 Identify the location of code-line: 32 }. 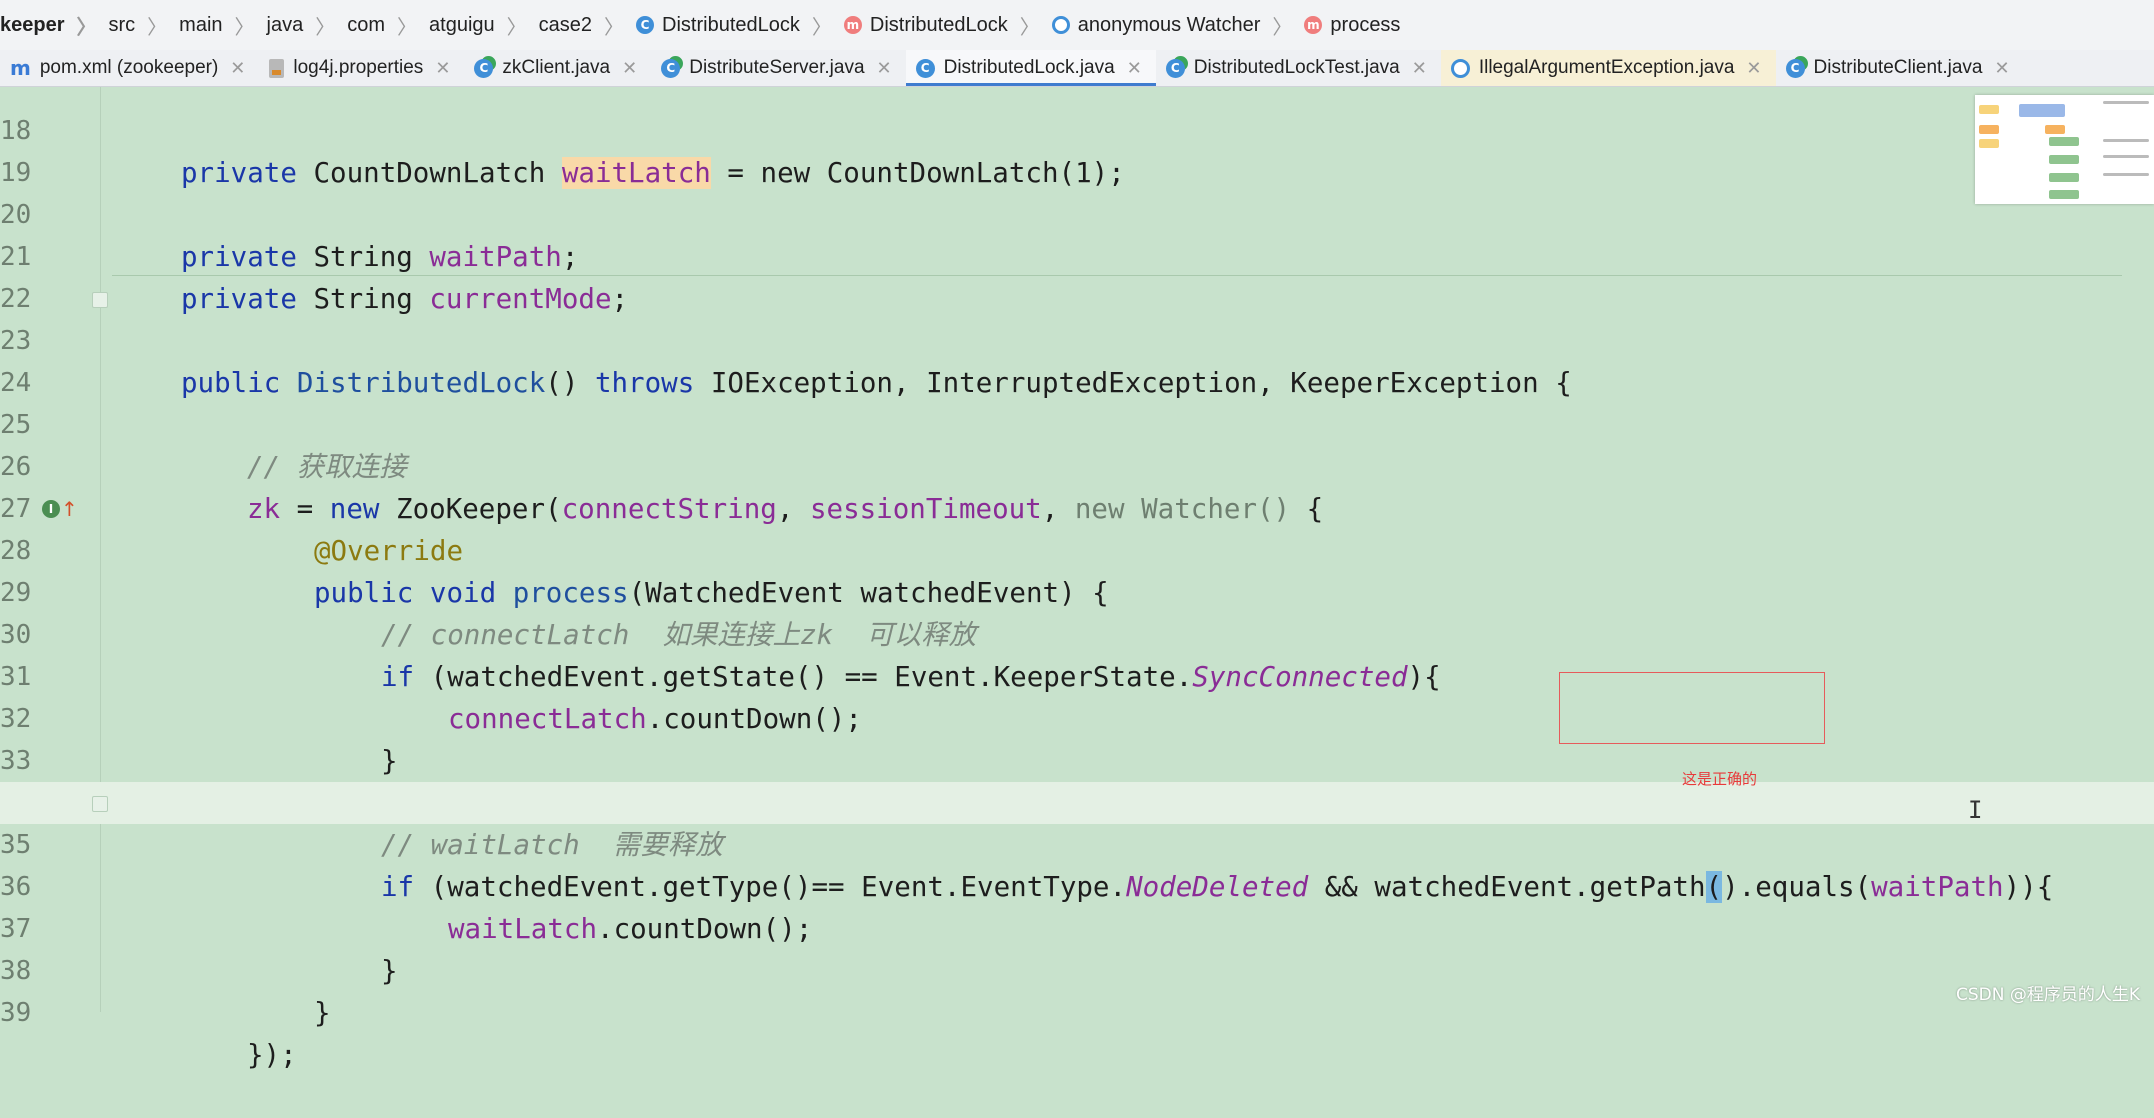
(1077, 716).